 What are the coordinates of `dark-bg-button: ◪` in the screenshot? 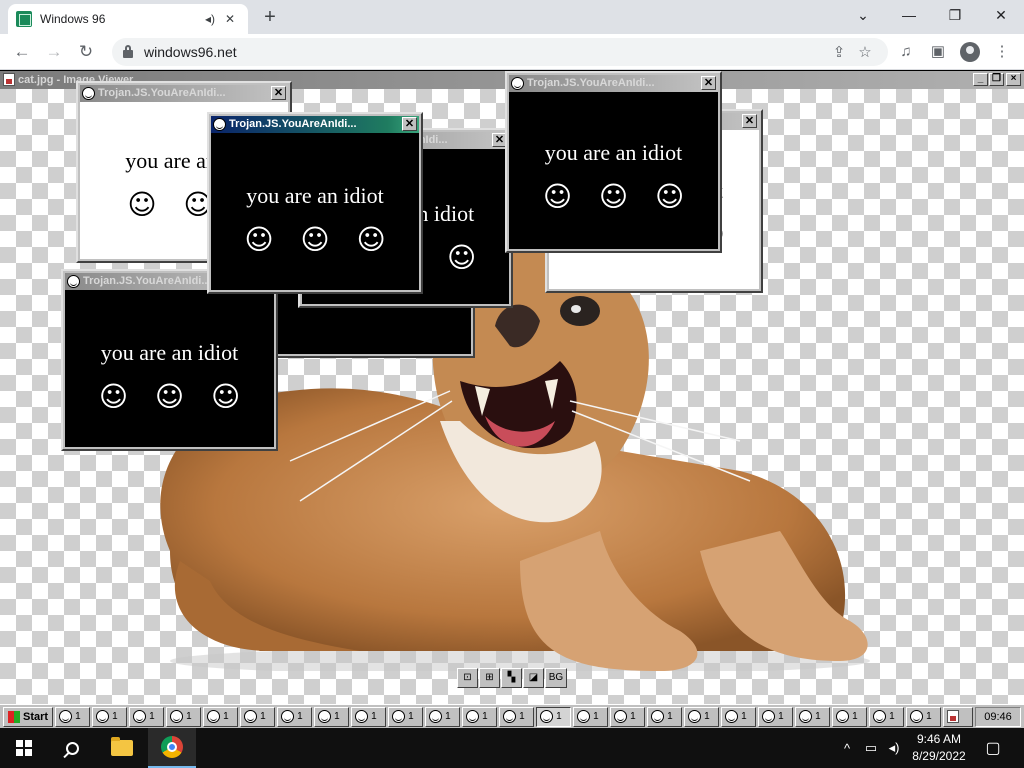 It's located at (533, 678).